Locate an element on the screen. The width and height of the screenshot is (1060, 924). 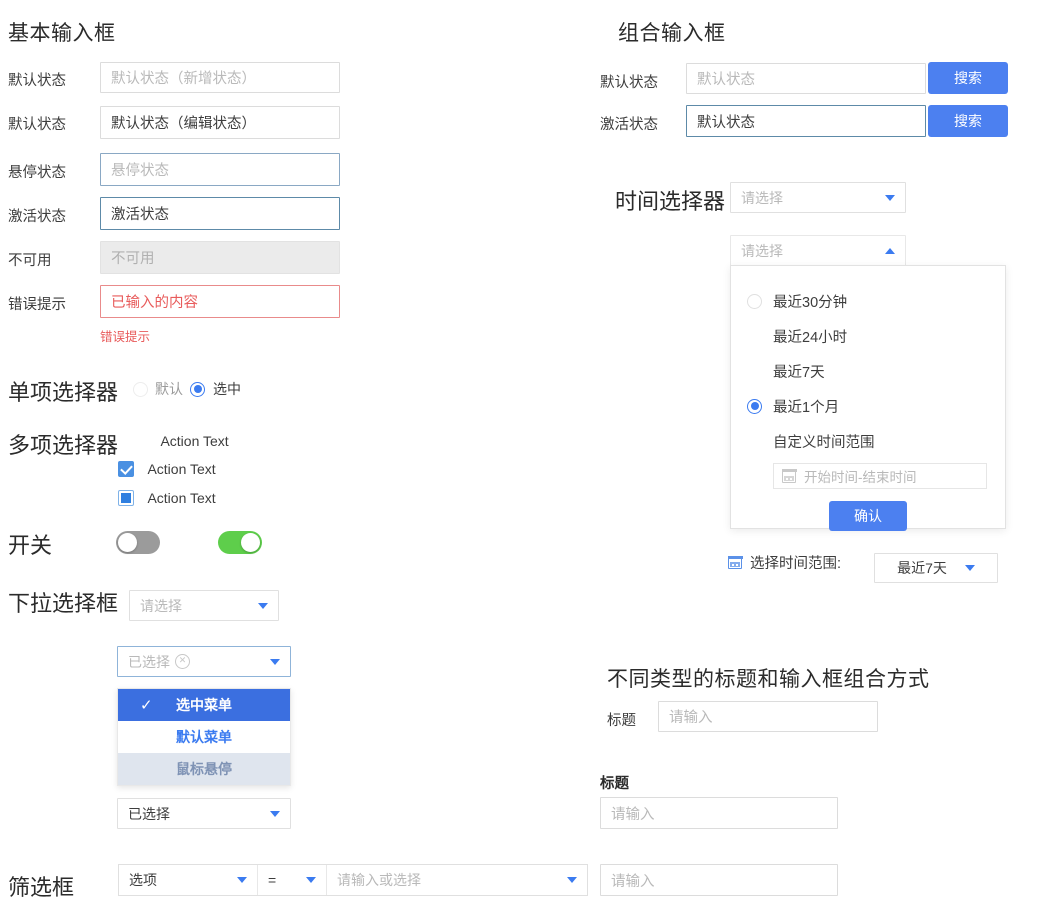
dropdown-trigger-filled: 已选择 is located at coordinates (204, 813).